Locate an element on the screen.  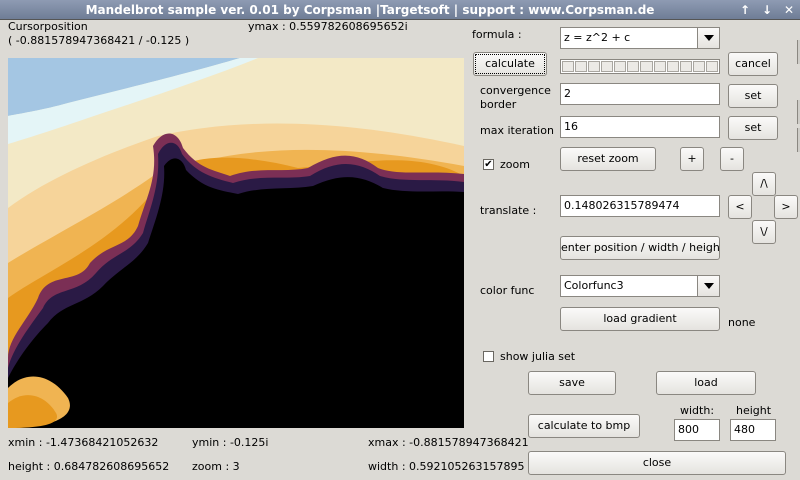
move-left-button: < is located at coordinates (740, 207).